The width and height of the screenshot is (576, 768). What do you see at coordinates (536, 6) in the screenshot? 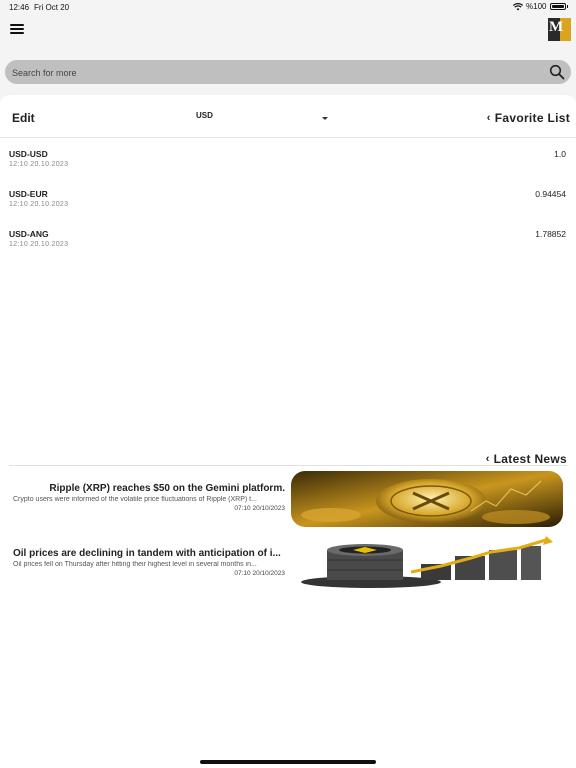
I see `battery-percent: %100` at bounding box center [536, 6].